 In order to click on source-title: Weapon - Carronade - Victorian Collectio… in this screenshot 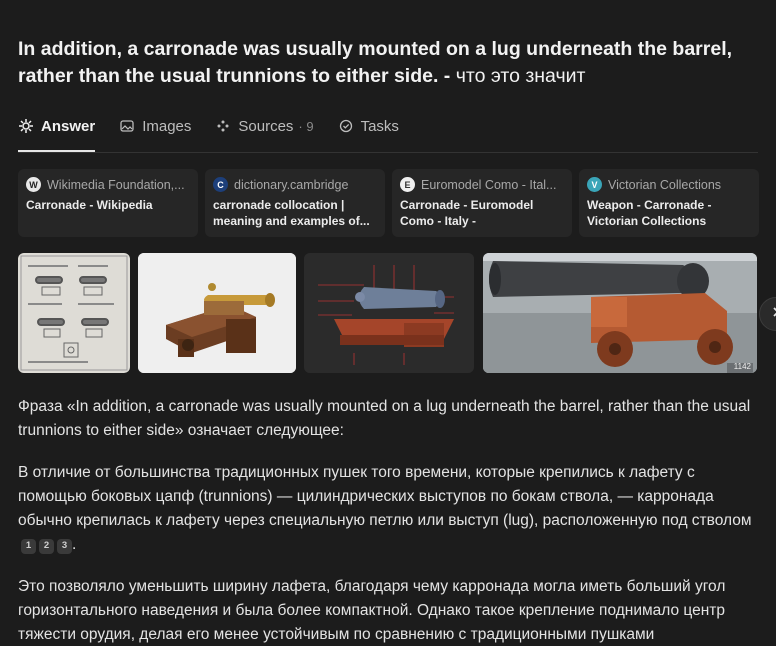, I will do `click(649, 213)`.